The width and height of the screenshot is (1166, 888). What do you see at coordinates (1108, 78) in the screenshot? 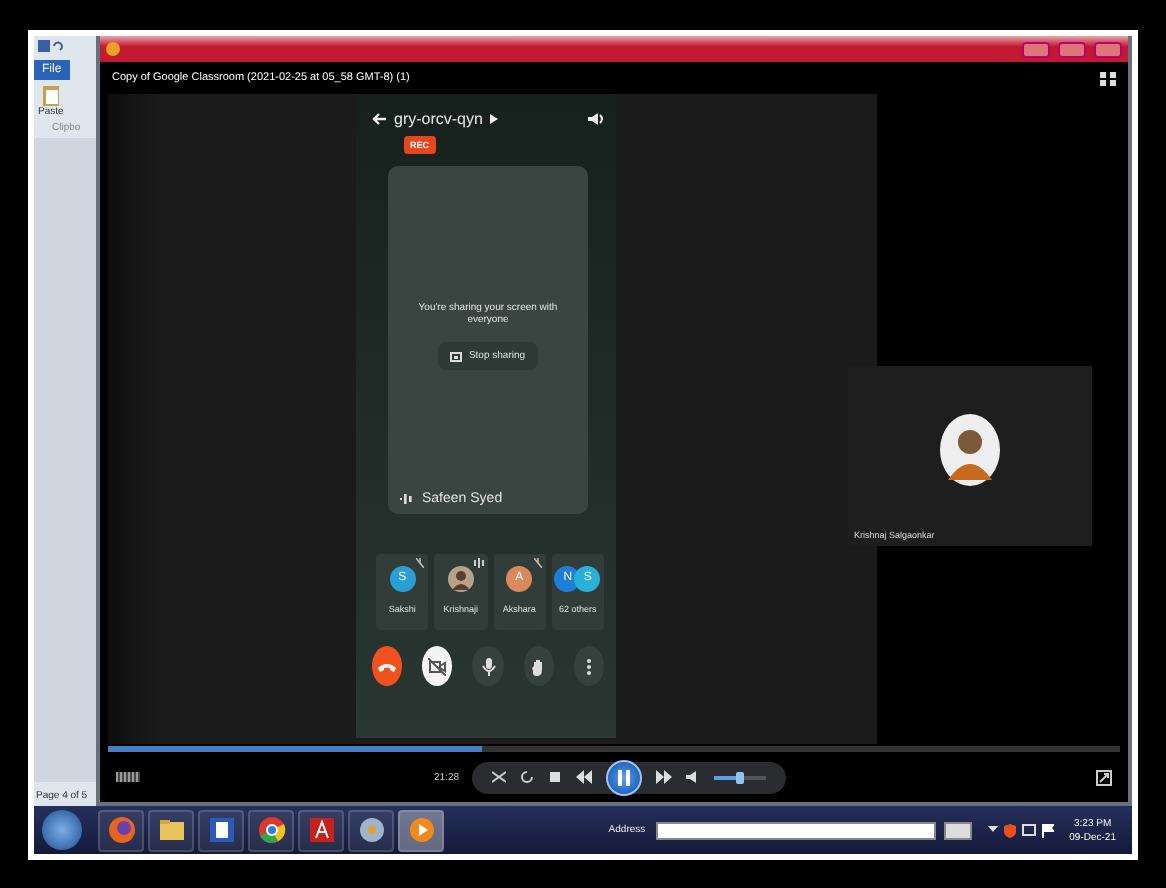
I see `fullscreen-icon` at bounding box center [1108, 78].